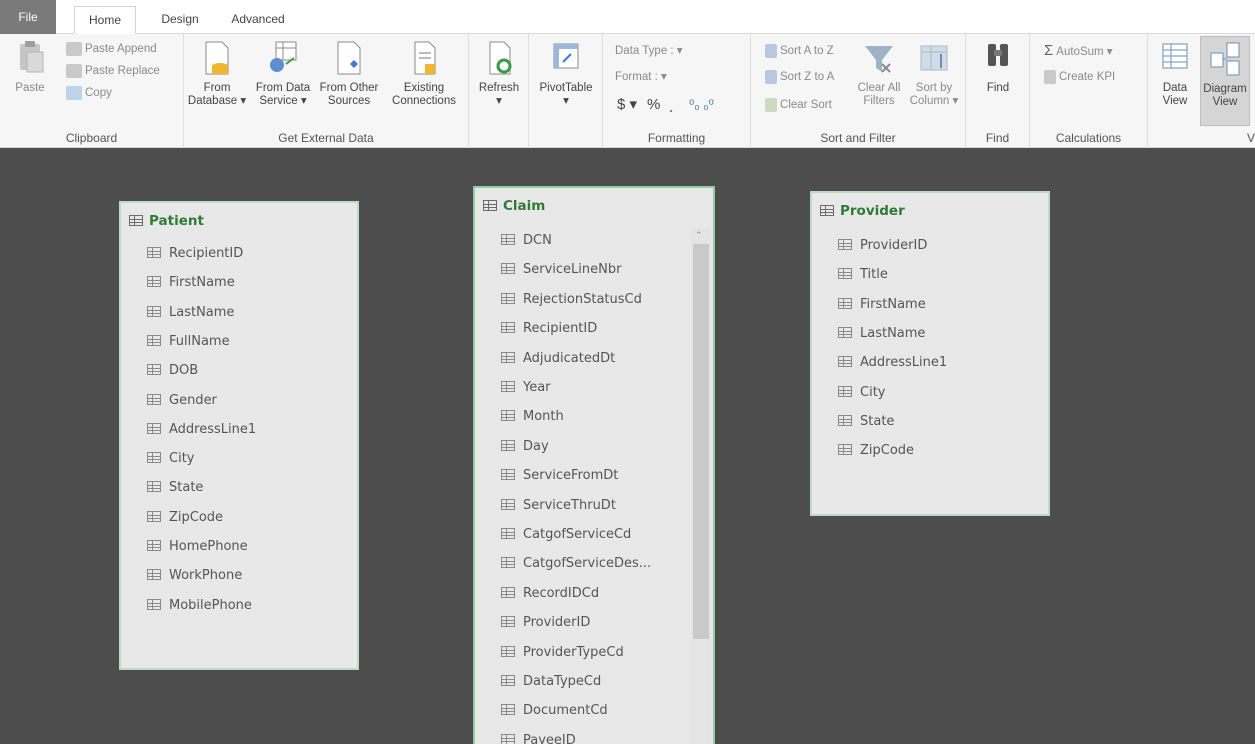  Describe the element at coordinates (998, 66) in the screenshot. I see `find-button: Find` at that location.